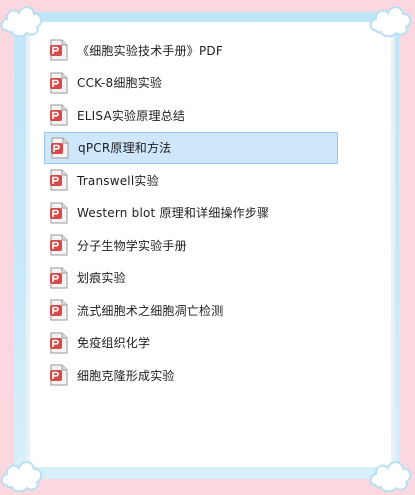 The height and width of the screenshot is (495, 415). What do you see at coordinates (390, 477) in the screenshot?
I see `cloud-bottom-right-icon` at bounding box center [390, 477].